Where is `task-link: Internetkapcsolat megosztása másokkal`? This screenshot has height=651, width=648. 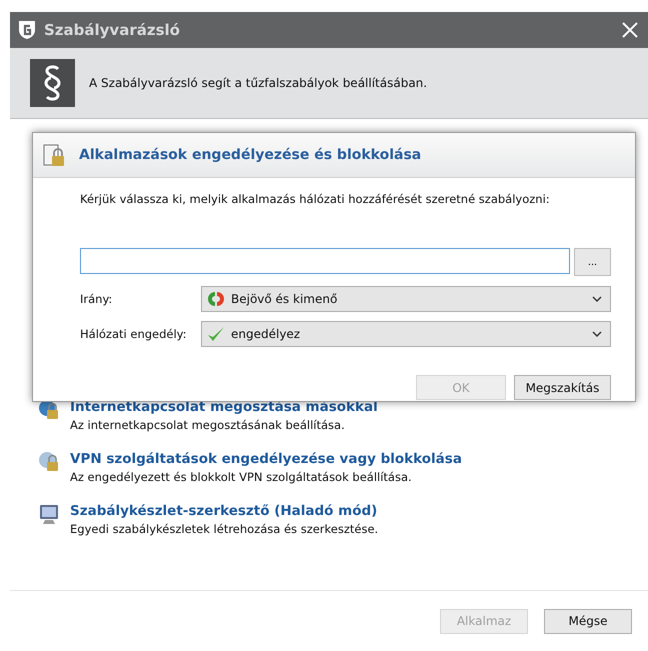
task-link: Internetkapcsolat megosztása másokkal is located at coordinates (224, 407).